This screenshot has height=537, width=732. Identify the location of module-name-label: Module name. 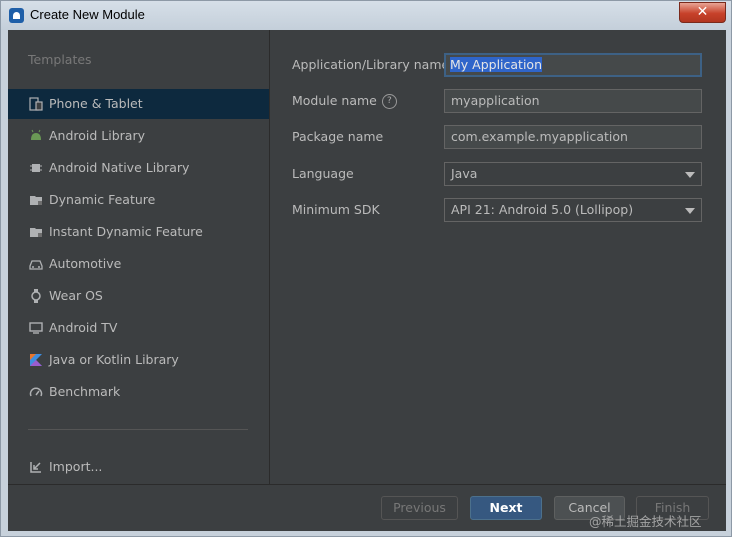
(334, 100).